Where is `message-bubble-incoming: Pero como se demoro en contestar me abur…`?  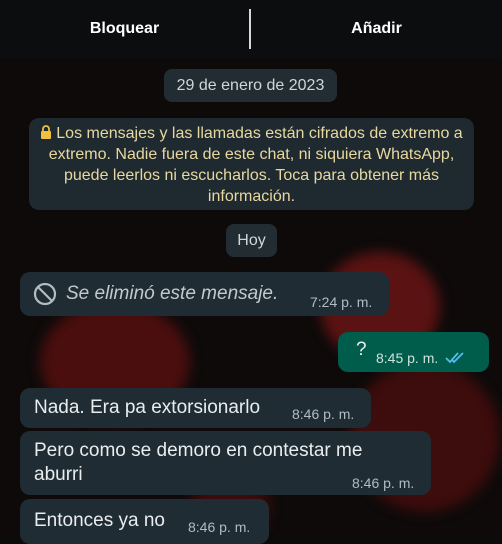 message-bubble-incoming: Pero como se demoro en contestar me abur… is located at coordinates (225, 463).